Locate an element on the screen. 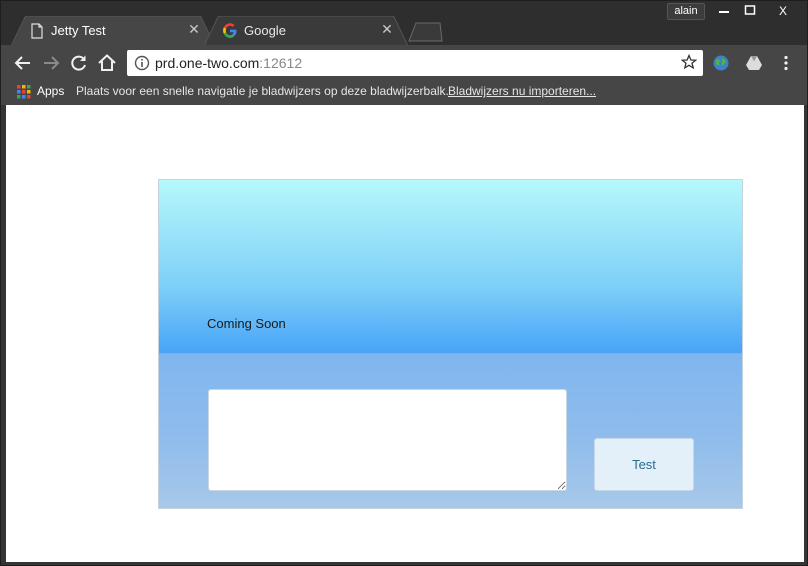 This screenshot has height=566, width=808. globe-extension-icon is located at coordinates (721, 63).